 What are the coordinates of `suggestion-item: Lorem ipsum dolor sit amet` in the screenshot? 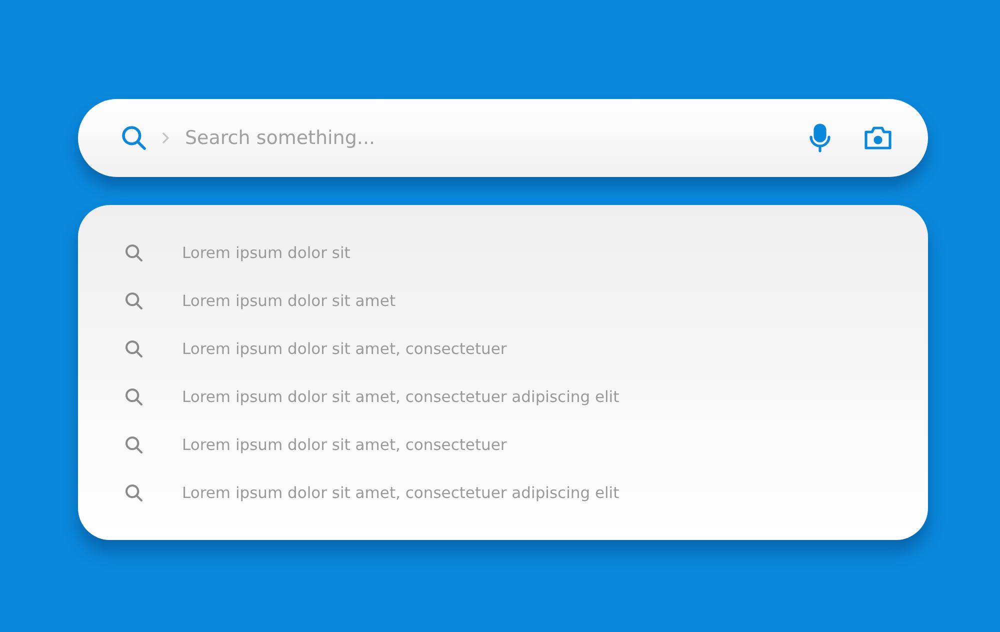 It's located at (289, 301).